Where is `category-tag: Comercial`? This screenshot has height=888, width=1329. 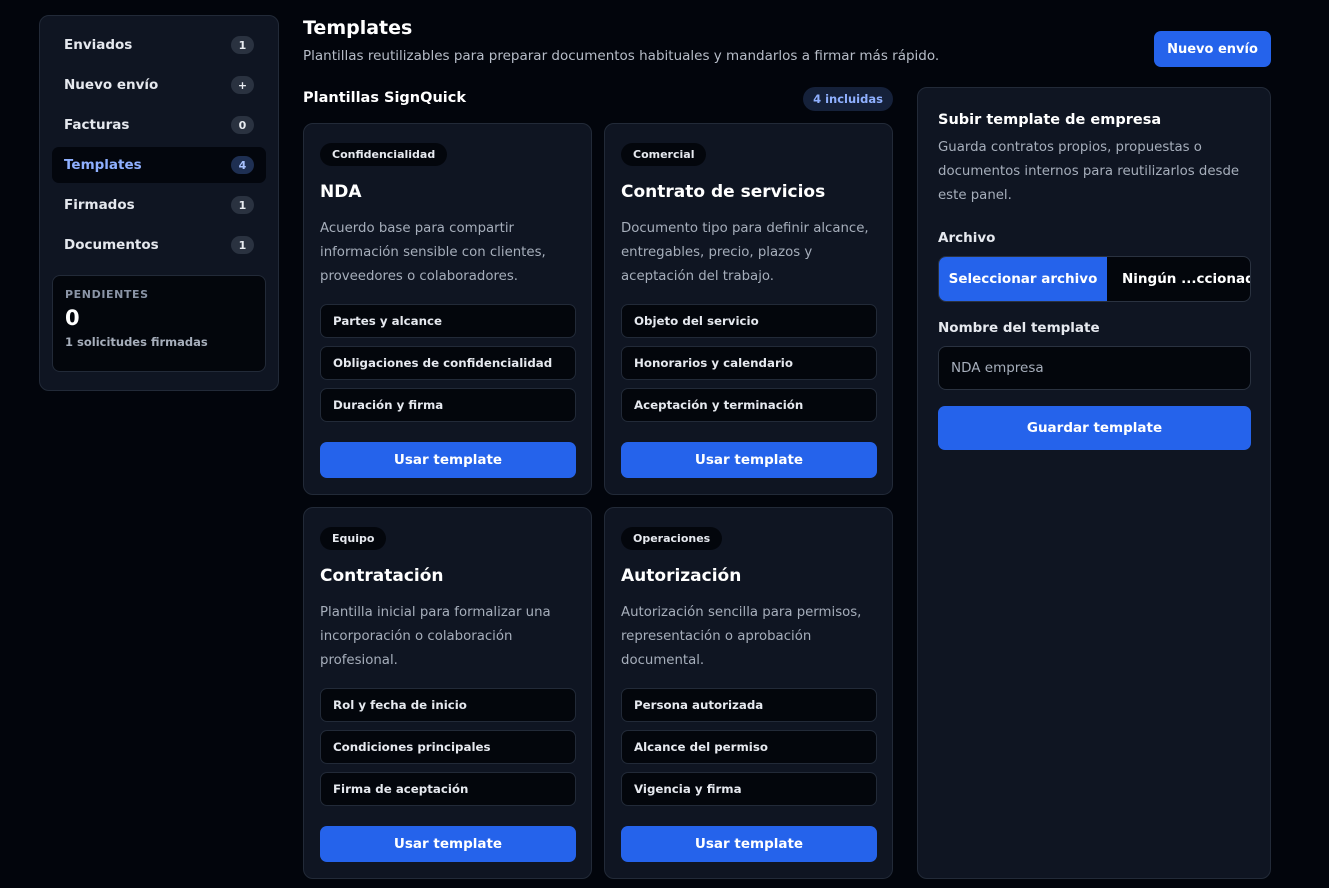 category-tag: Comercial is located at coordinates (664, 154).